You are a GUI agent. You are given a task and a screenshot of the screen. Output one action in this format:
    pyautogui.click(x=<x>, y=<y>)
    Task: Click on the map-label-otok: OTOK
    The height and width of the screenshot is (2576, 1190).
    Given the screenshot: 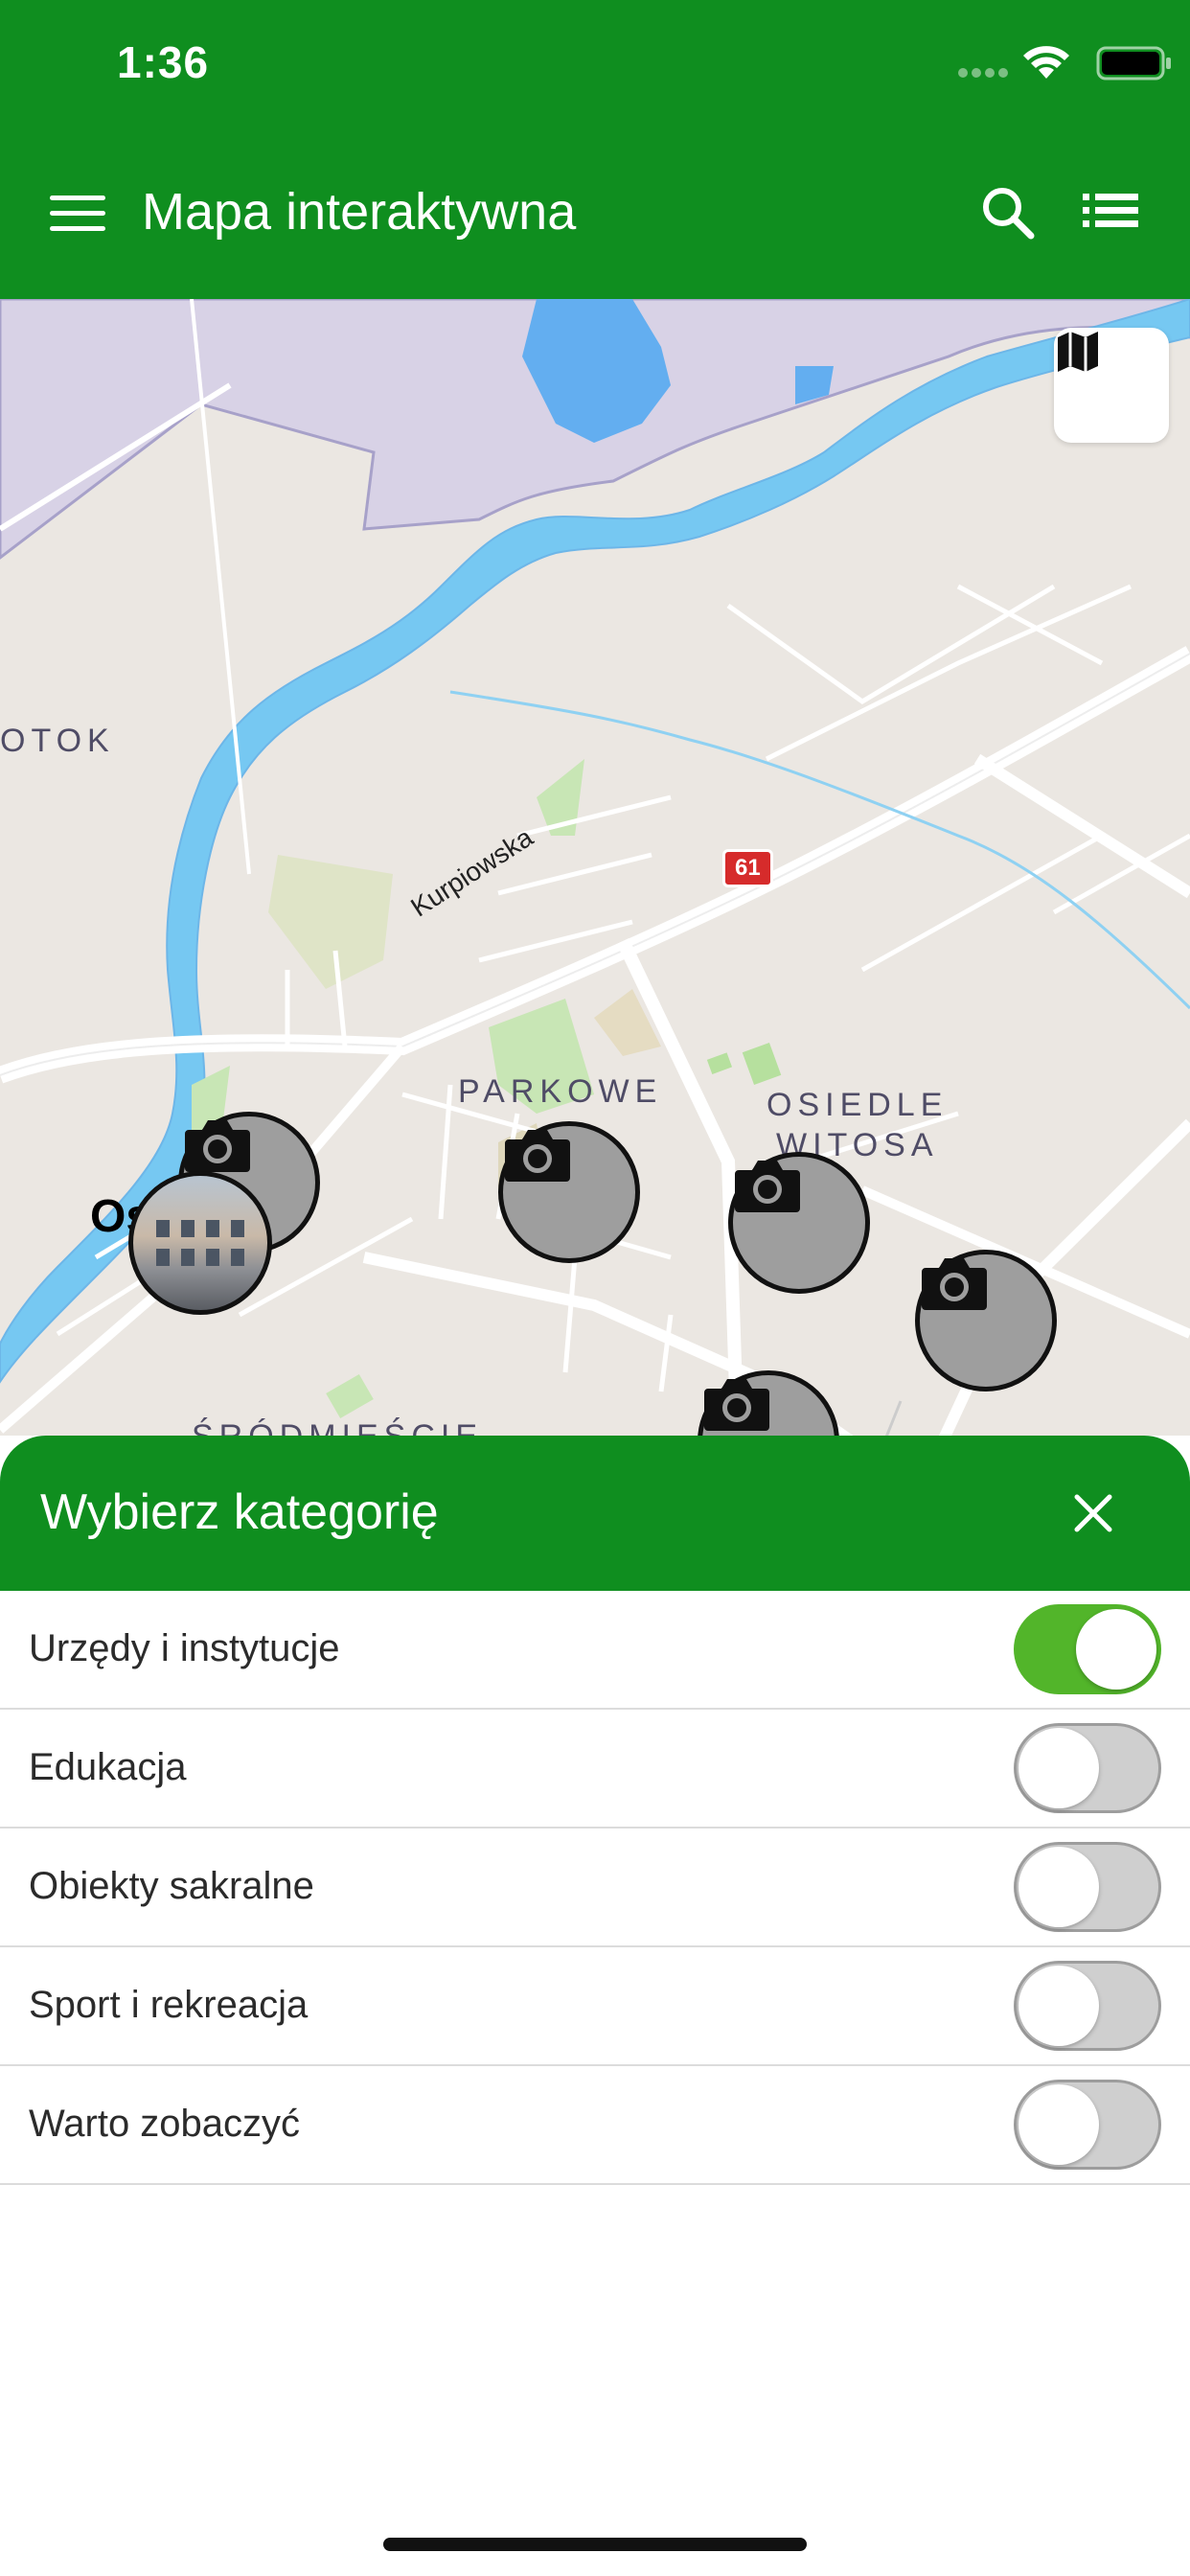 What is the action you would take?
    pyautogui.click(x=58, y=741)
    